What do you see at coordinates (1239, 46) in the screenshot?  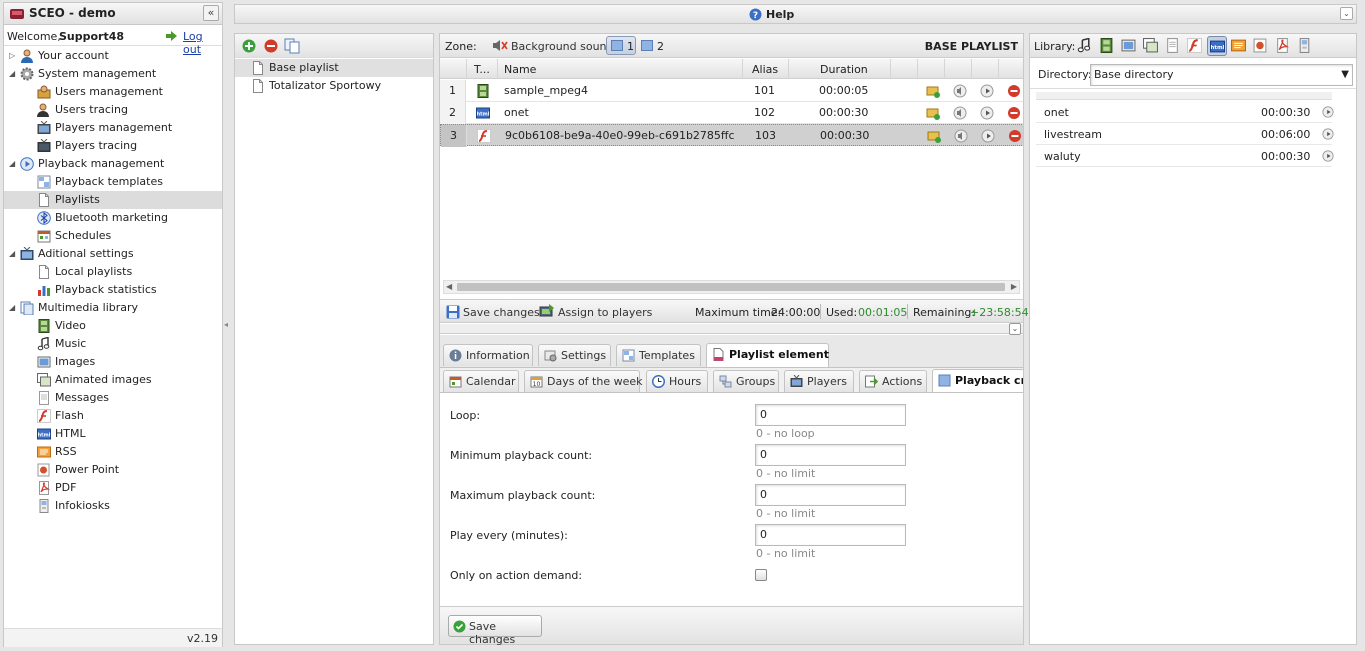 I see `library-filter-rss-button` at bounding box center [1239, 46].